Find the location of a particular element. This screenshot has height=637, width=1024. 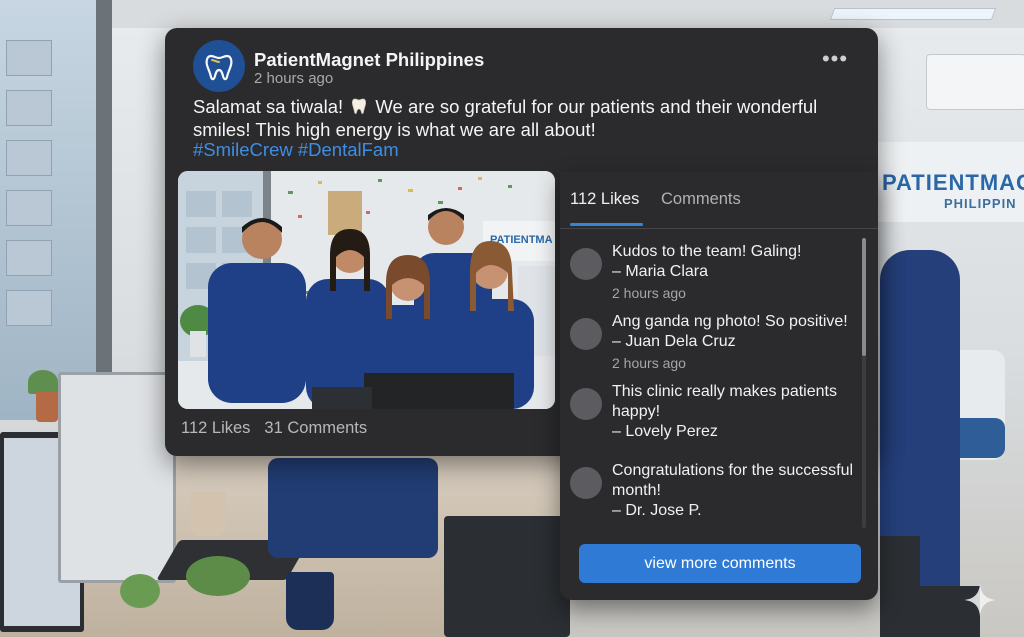

comment-text: Ang ganda ng photo! So positive! is located at coordinates (730, 321).